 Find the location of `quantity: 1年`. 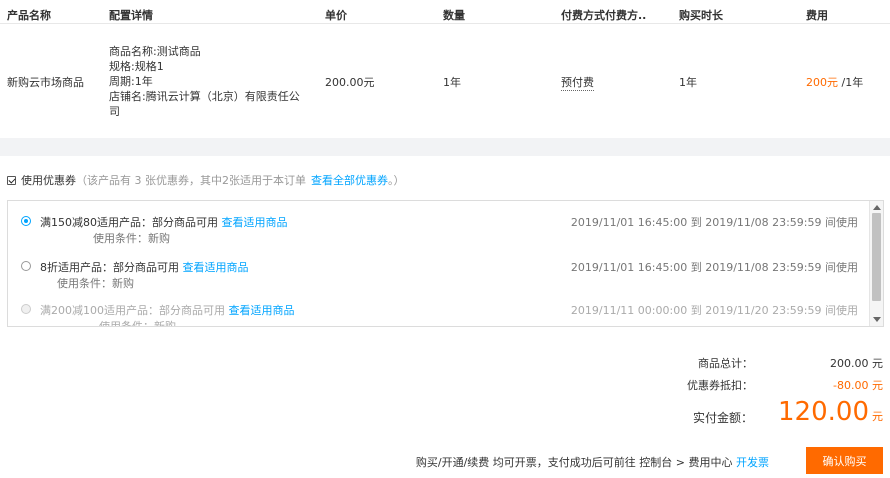

quantity: 1年 is located at coordinates (452, 82).